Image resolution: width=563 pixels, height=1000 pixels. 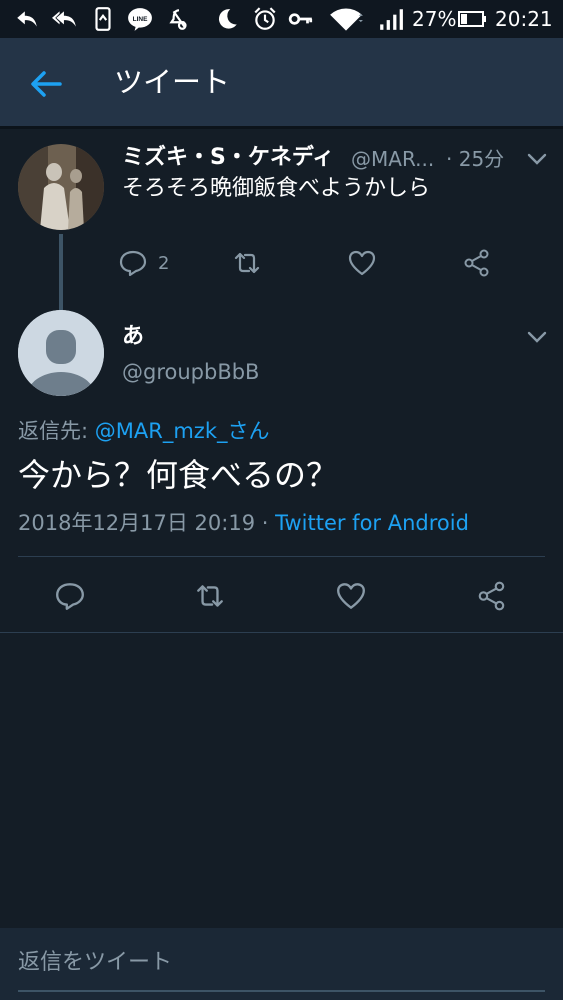 What do you see at coordinates (178, 19) in the screenshot?
I see `mute-icon` at bounding box center [178, 19].